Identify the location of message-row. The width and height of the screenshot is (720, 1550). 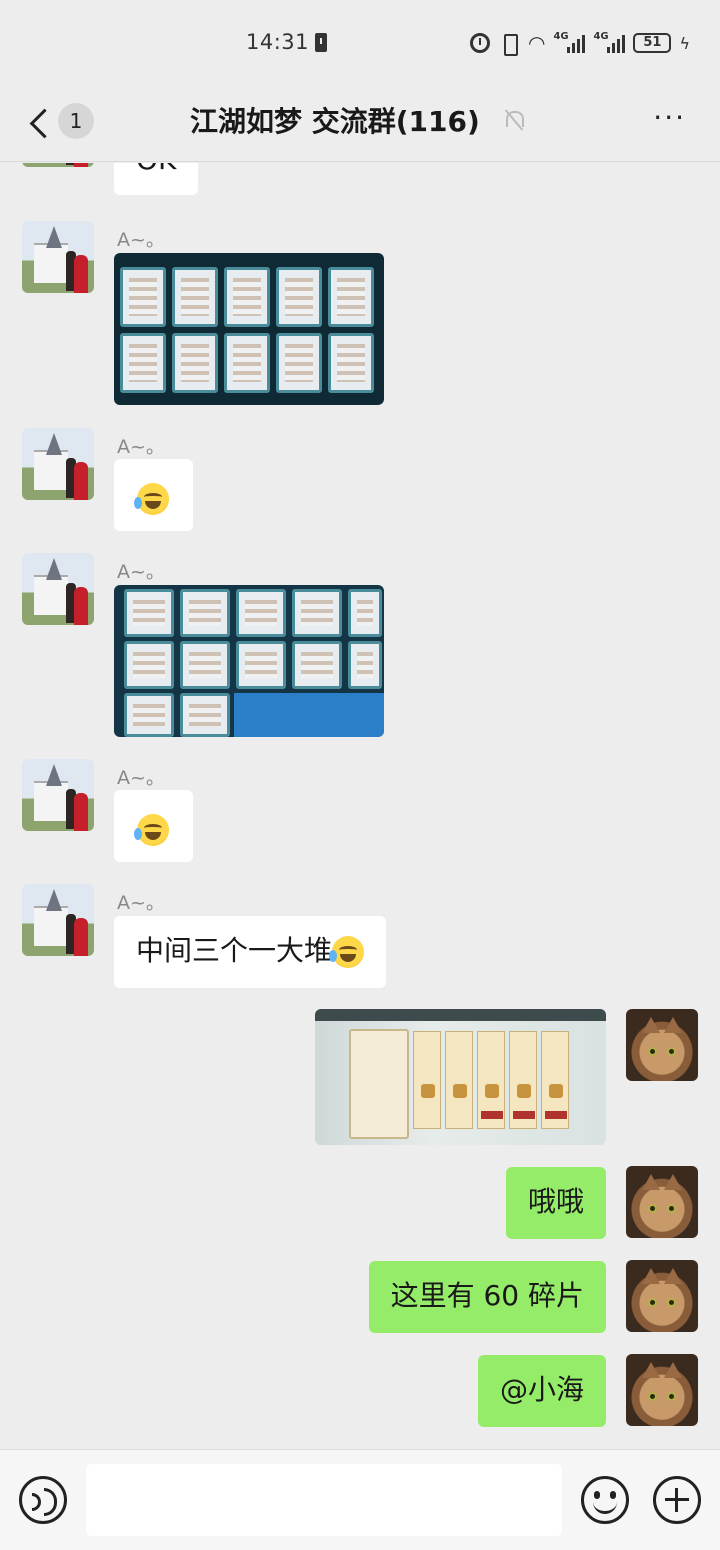
(360, 1079).